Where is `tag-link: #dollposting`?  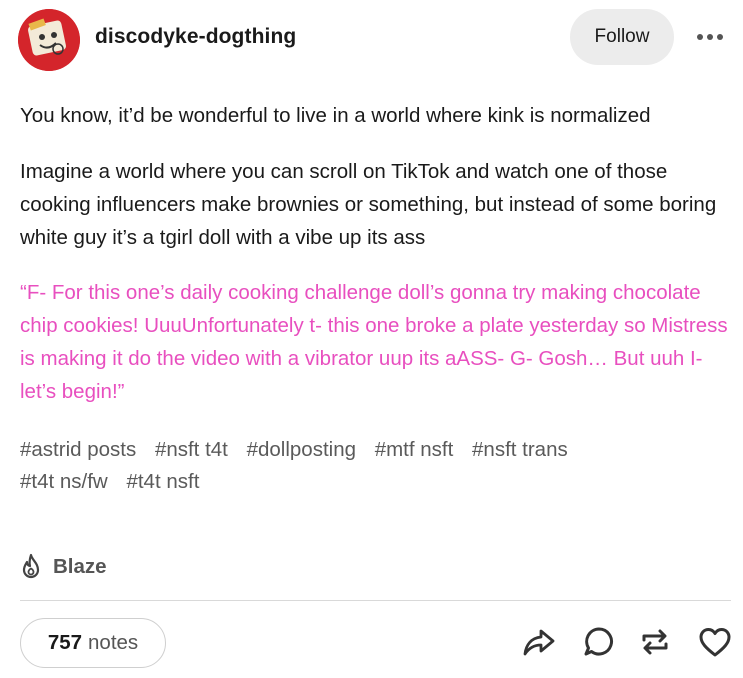 tag-link: #dollposting is located at coordinates (301, 450).